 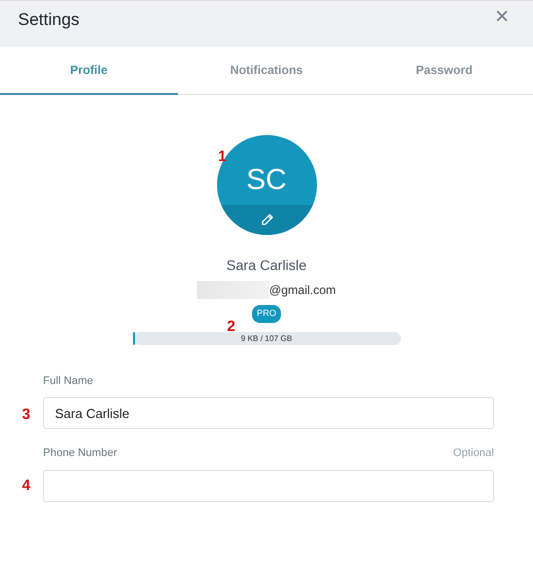 I want to click on tab: Profile, so click(x=89, y=71).